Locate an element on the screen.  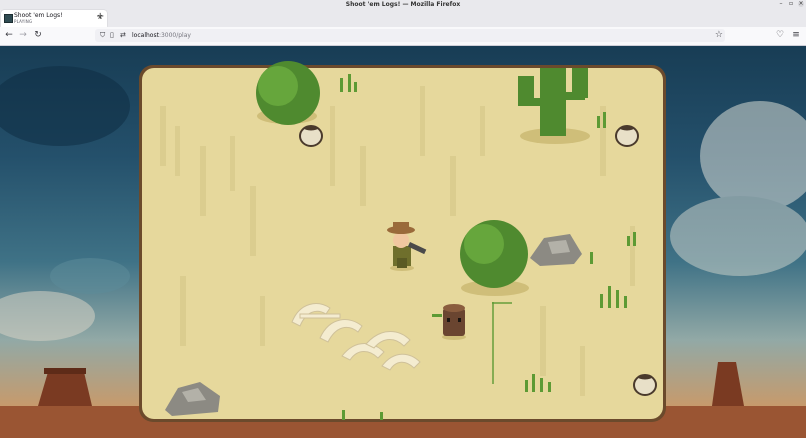
page-icon: ▯ is located at coordinates (112, 35).